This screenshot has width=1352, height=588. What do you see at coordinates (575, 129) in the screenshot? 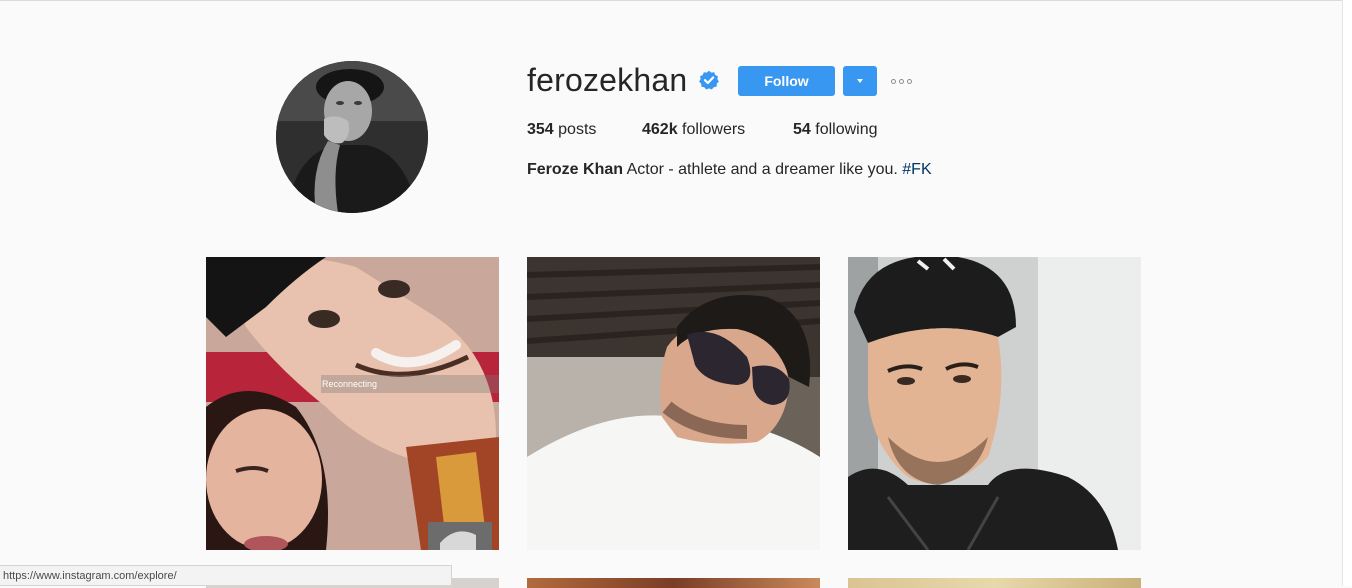
I see `posts-count-label: posts` at bounding box center [575, 129].